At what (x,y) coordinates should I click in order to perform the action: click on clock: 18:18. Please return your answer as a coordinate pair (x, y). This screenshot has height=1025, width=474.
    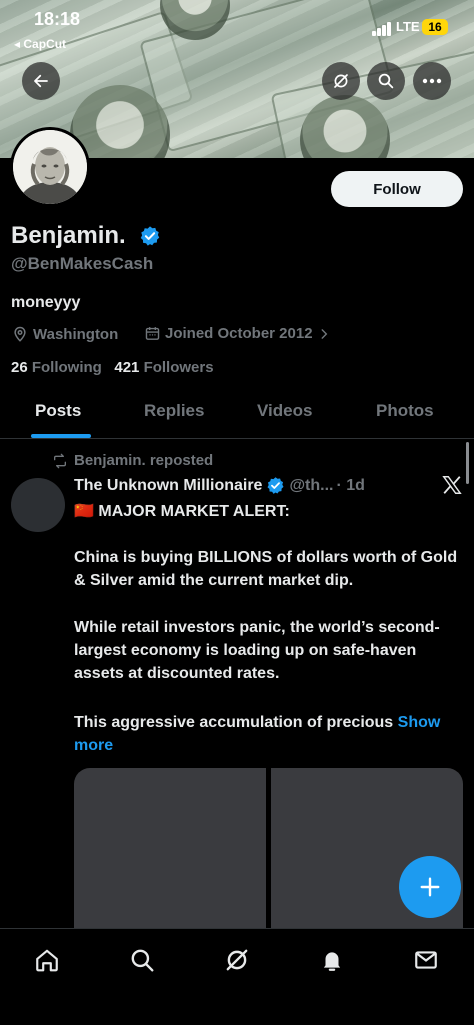
    Looking at the image, I should click on (57, 19).